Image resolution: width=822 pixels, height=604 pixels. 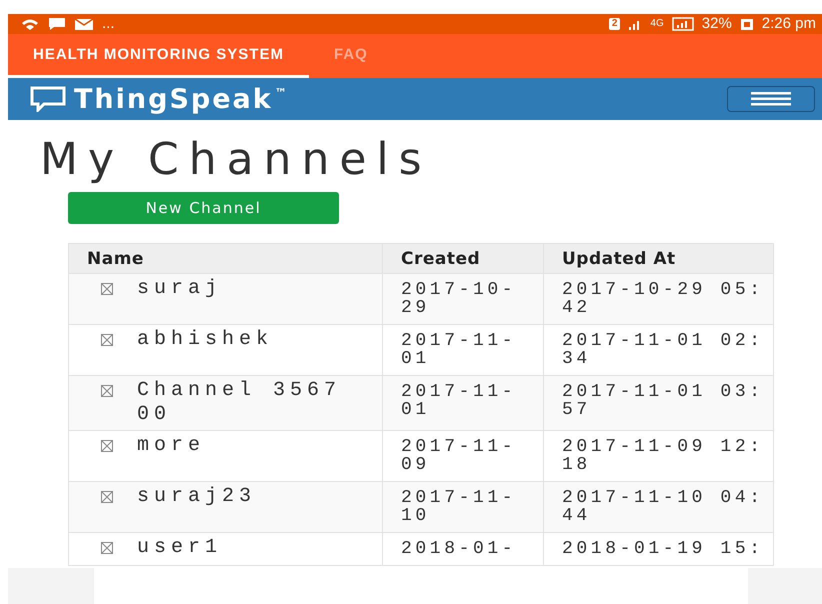 I want to click on table-cell: 2017-11-10 04:44, so click(x=659, y=507).